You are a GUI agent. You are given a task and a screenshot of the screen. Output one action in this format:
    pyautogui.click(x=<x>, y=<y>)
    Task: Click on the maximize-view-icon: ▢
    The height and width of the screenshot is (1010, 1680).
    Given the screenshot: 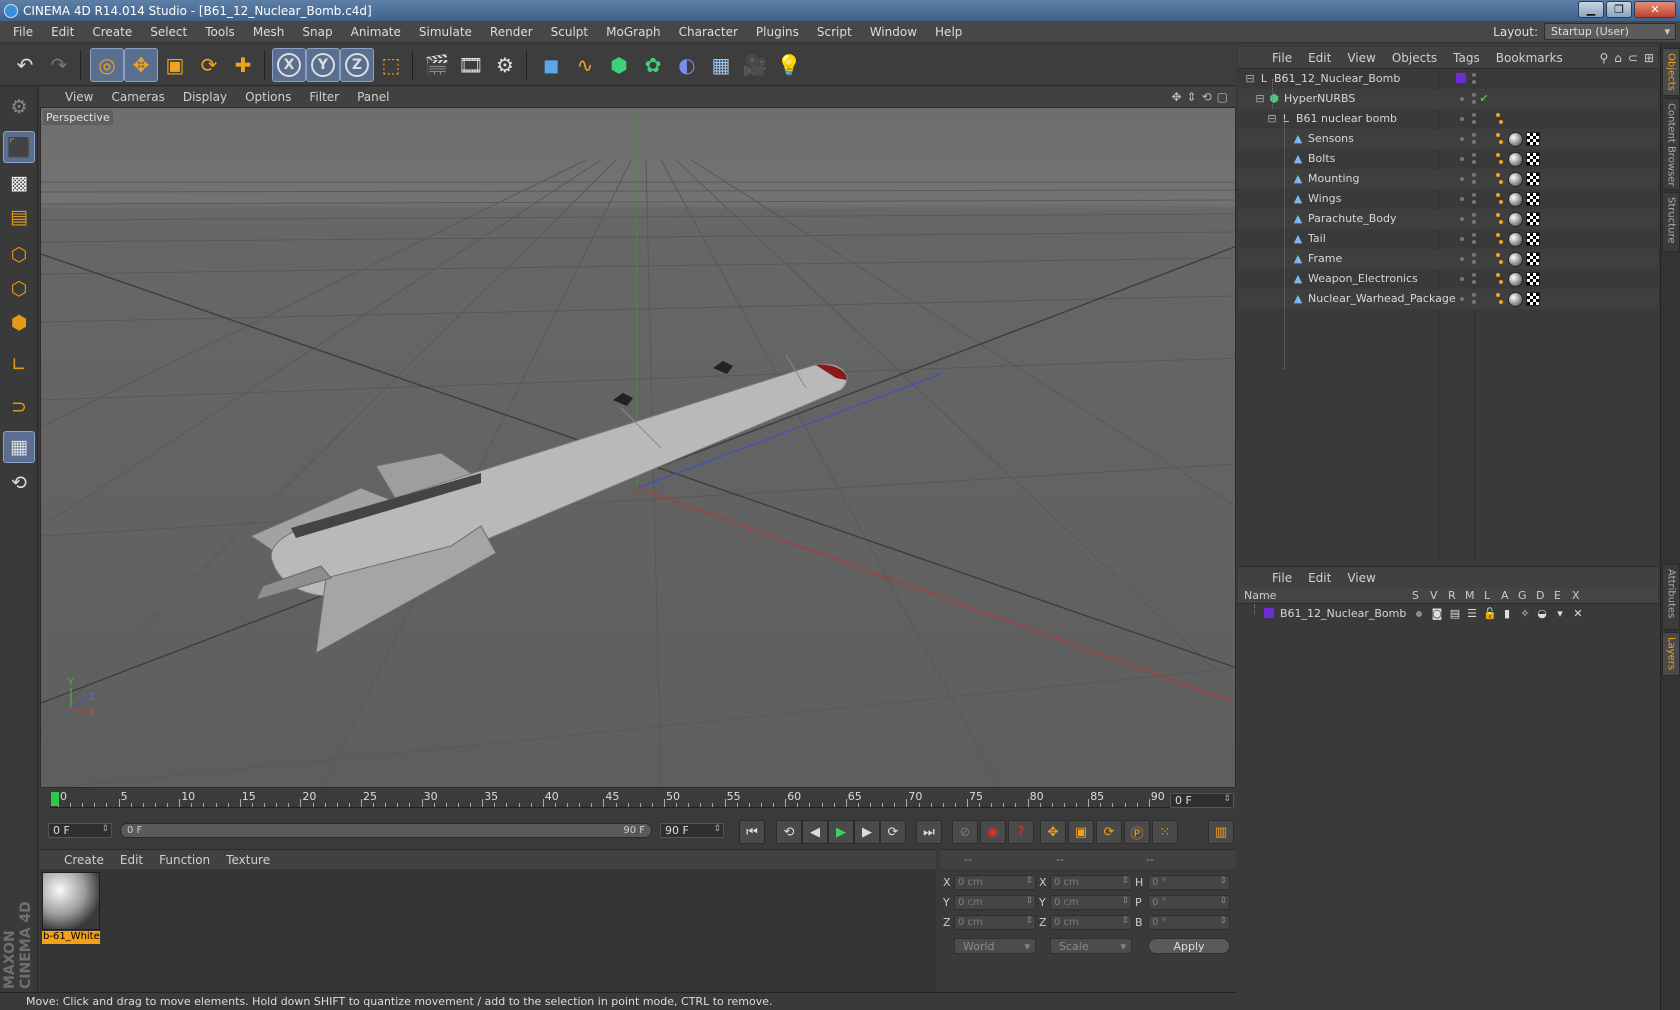 What is the action you would take?
    pyautogui.click(x=1222, y=97)
    